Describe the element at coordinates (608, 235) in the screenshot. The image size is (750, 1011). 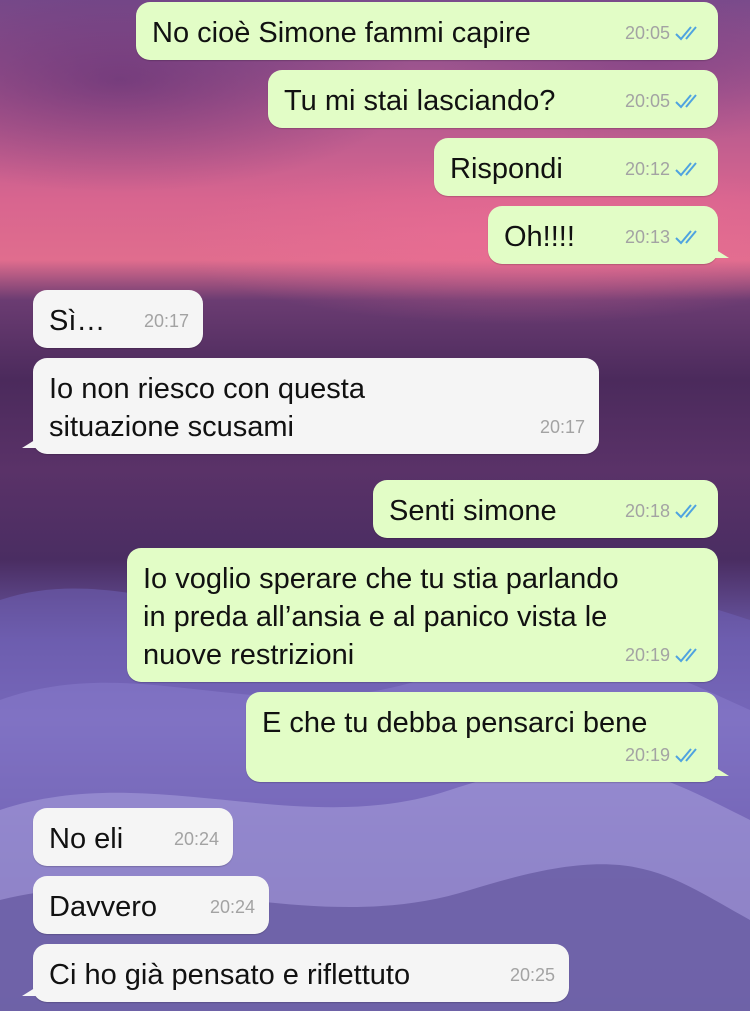
I see `message-bubble-outgoing: Oh!!!! 20:13` at that location.